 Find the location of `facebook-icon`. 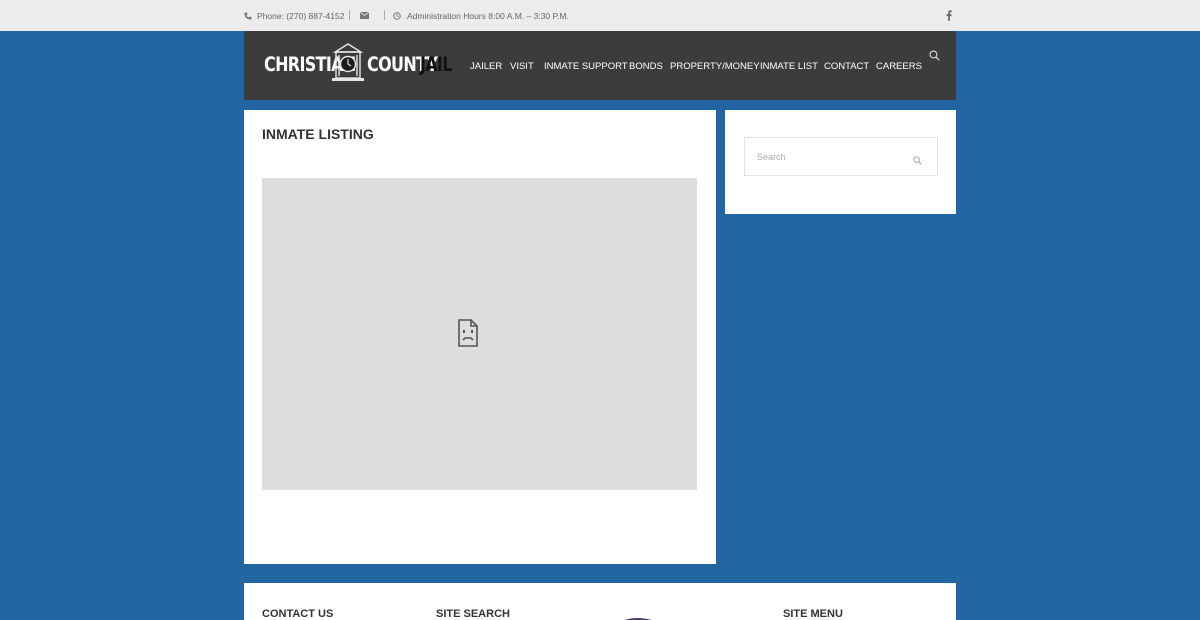

facebook-icon is located at coordinates (949, 15).